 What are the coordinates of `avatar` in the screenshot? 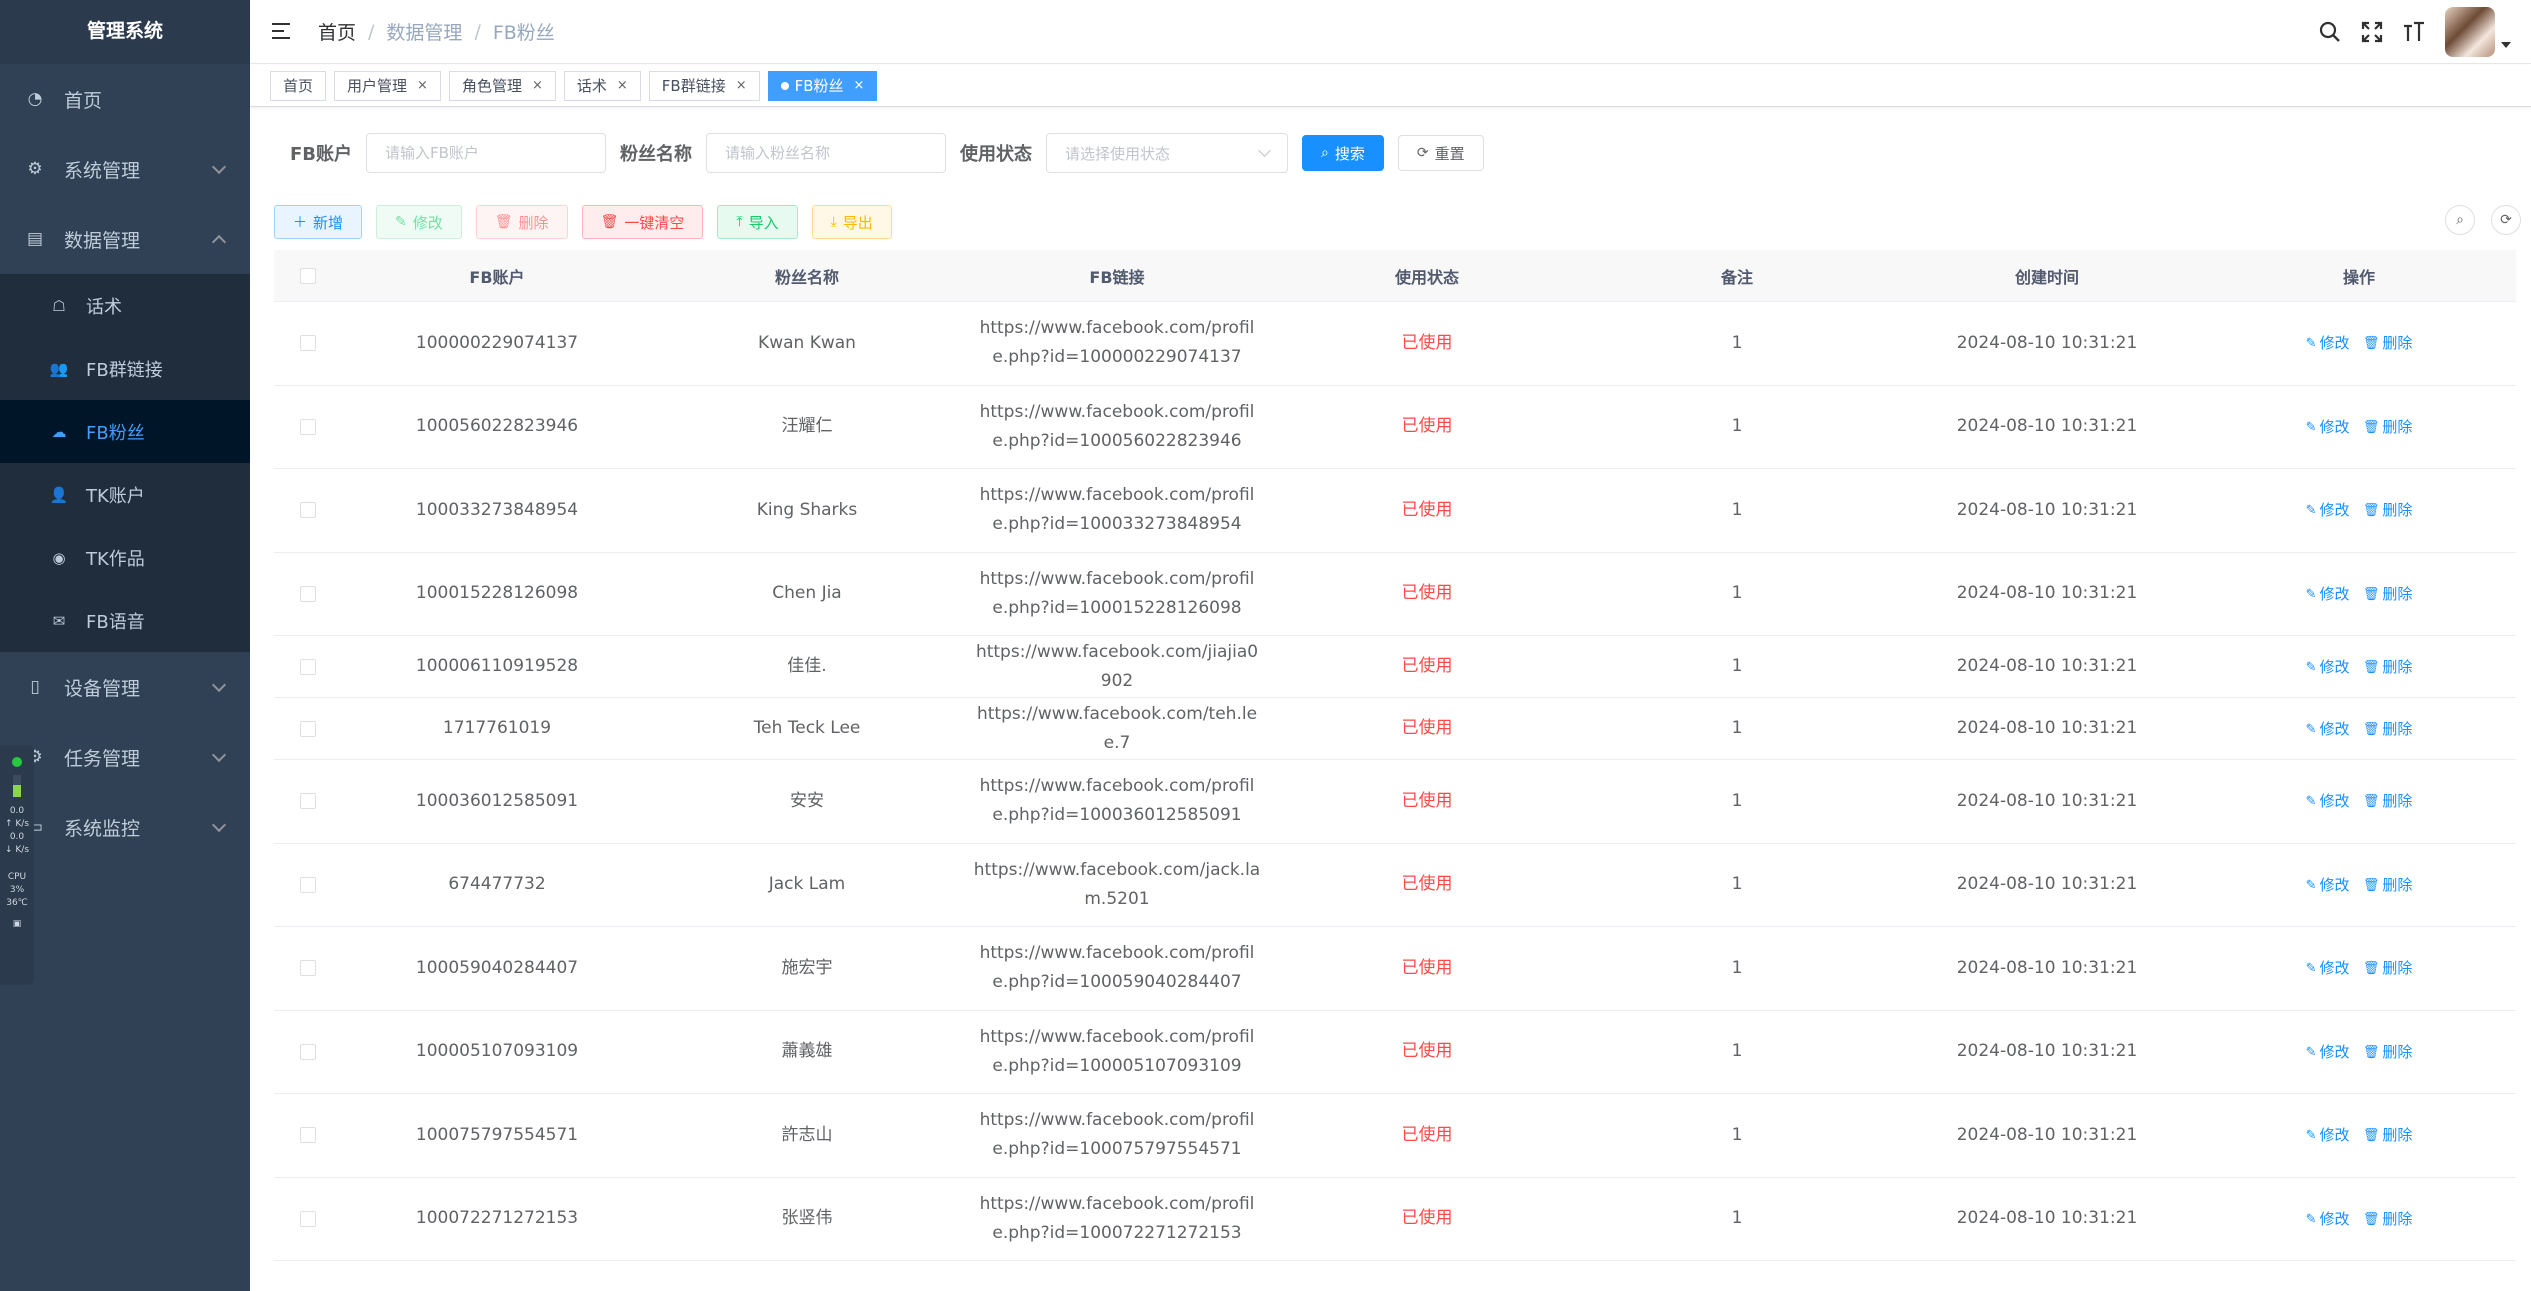 It's located at (2470, 32).